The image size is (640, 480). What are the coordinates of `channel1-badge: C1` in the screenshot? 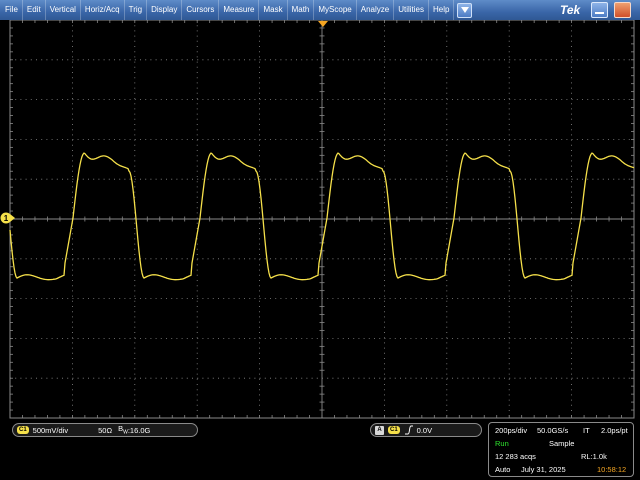 It's located at (23, 430).